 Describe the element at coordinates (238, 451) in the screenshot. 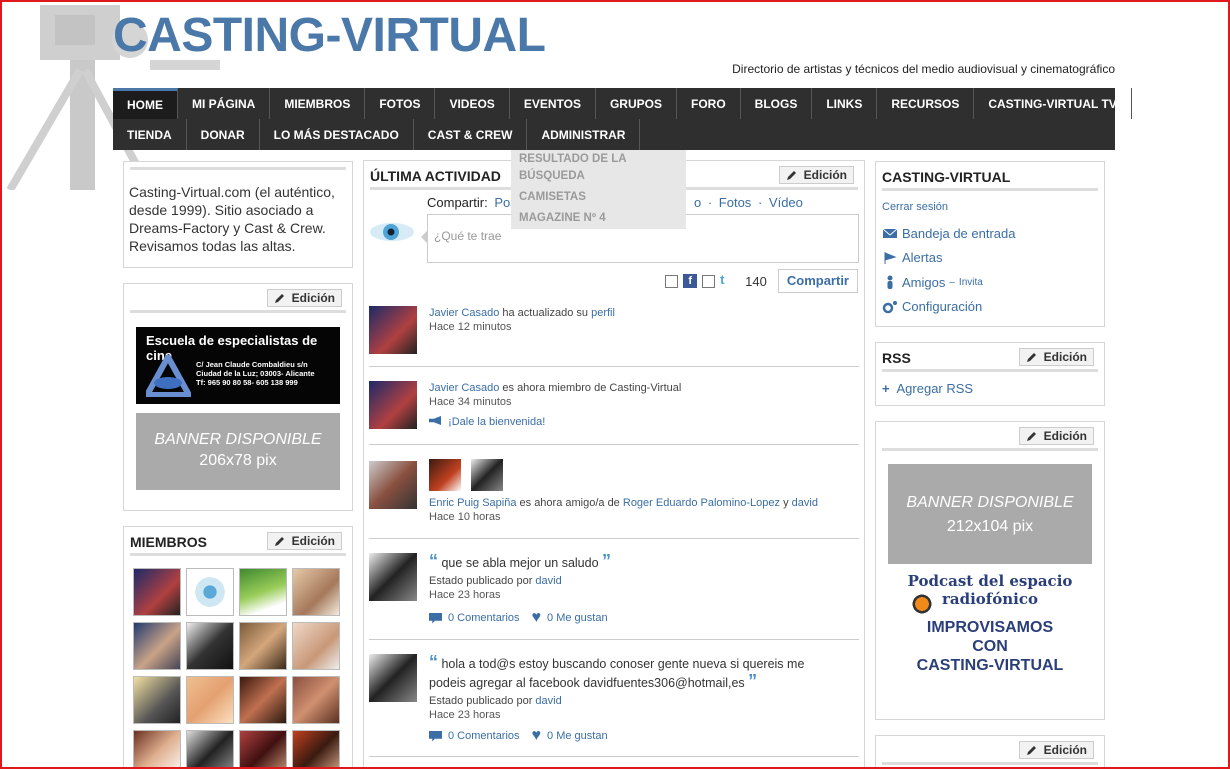

I see `banner-available-206: BANNER DISPONIBLE 206x78 pix` at that location.